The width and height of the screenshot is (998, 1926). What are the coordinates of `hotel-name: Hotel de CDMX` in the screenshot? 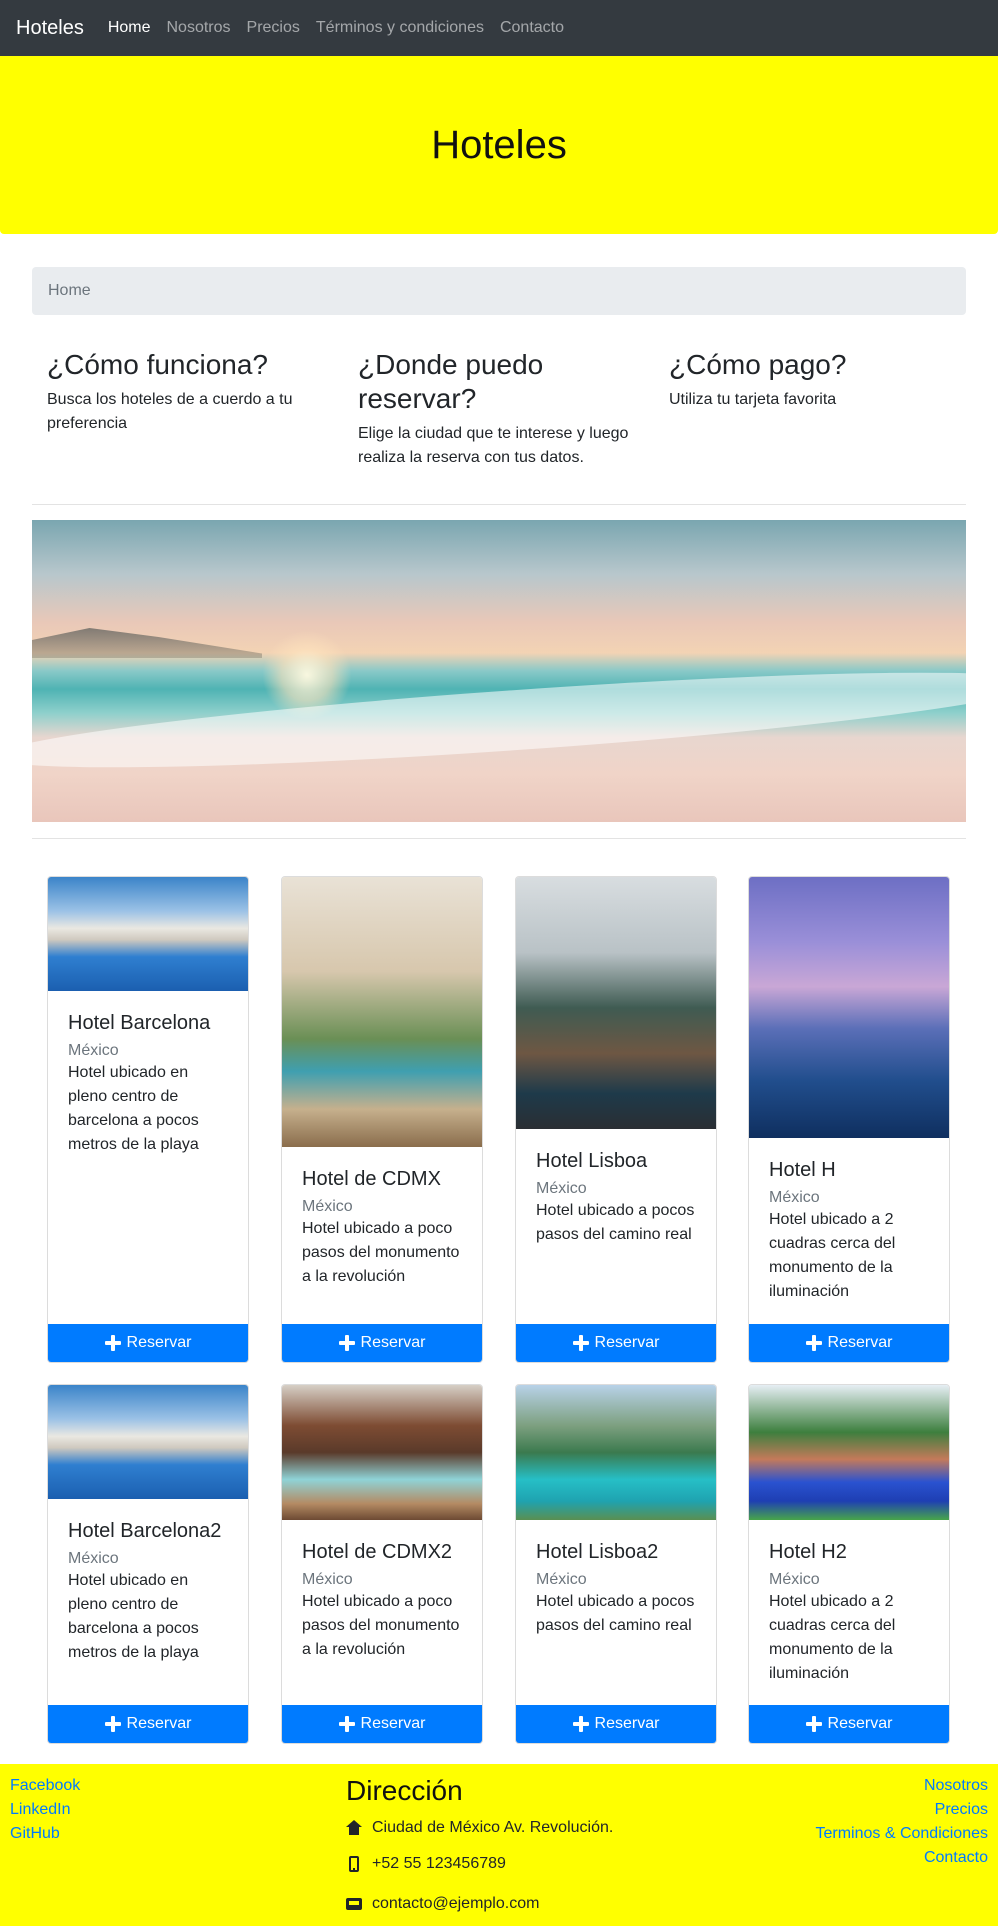 It's located at (371, 1179).